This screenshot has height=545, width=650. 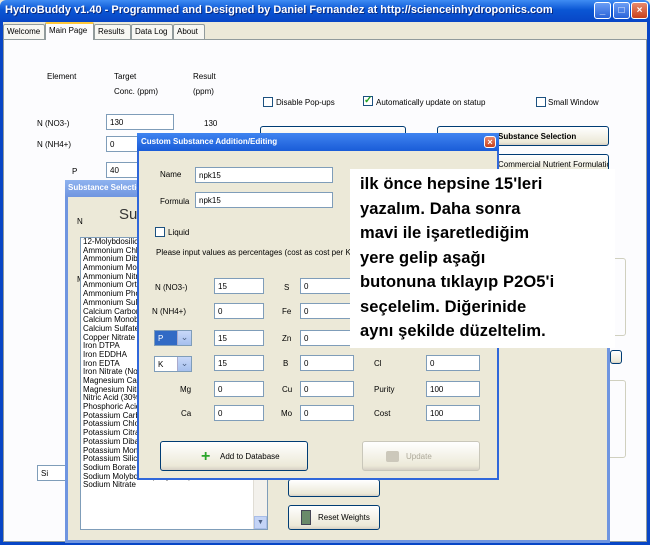 I want to click on col-result-unit: (ppm), so click(x=203, y=91).